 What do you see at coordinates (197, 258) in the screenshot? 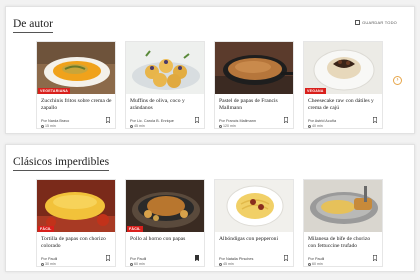
I see `bookmark-filled-icon` at bounding box center [197, 258].